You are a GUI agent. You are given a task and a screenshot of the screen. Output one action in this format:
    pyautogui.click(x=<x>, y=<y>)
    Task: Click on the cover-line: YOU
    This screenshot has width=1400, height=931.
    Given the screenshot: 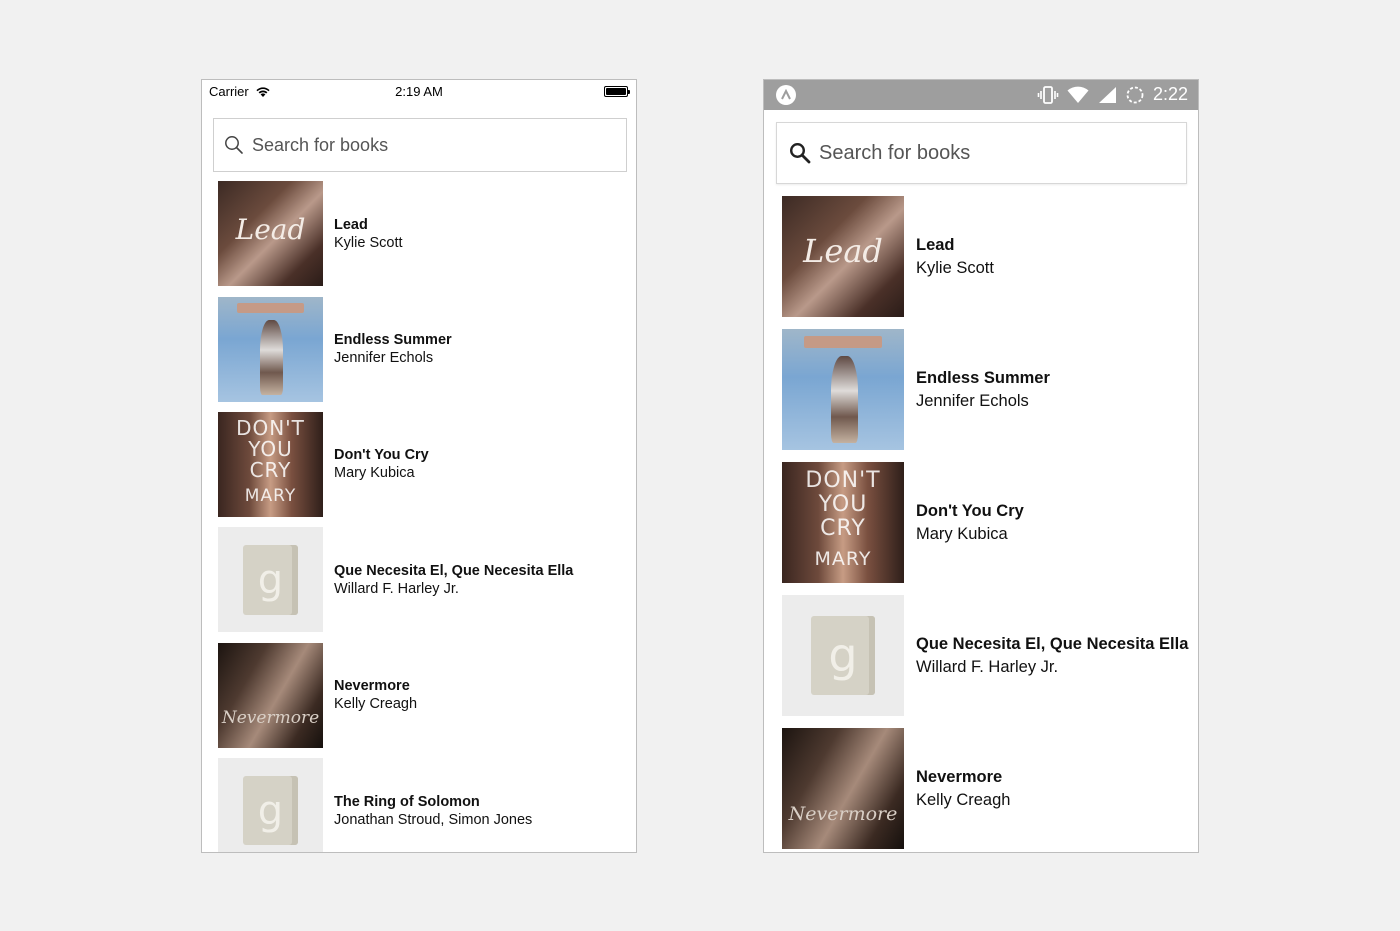 What is the action you would take?
    pyautogui.click(x=843, y=504)
    